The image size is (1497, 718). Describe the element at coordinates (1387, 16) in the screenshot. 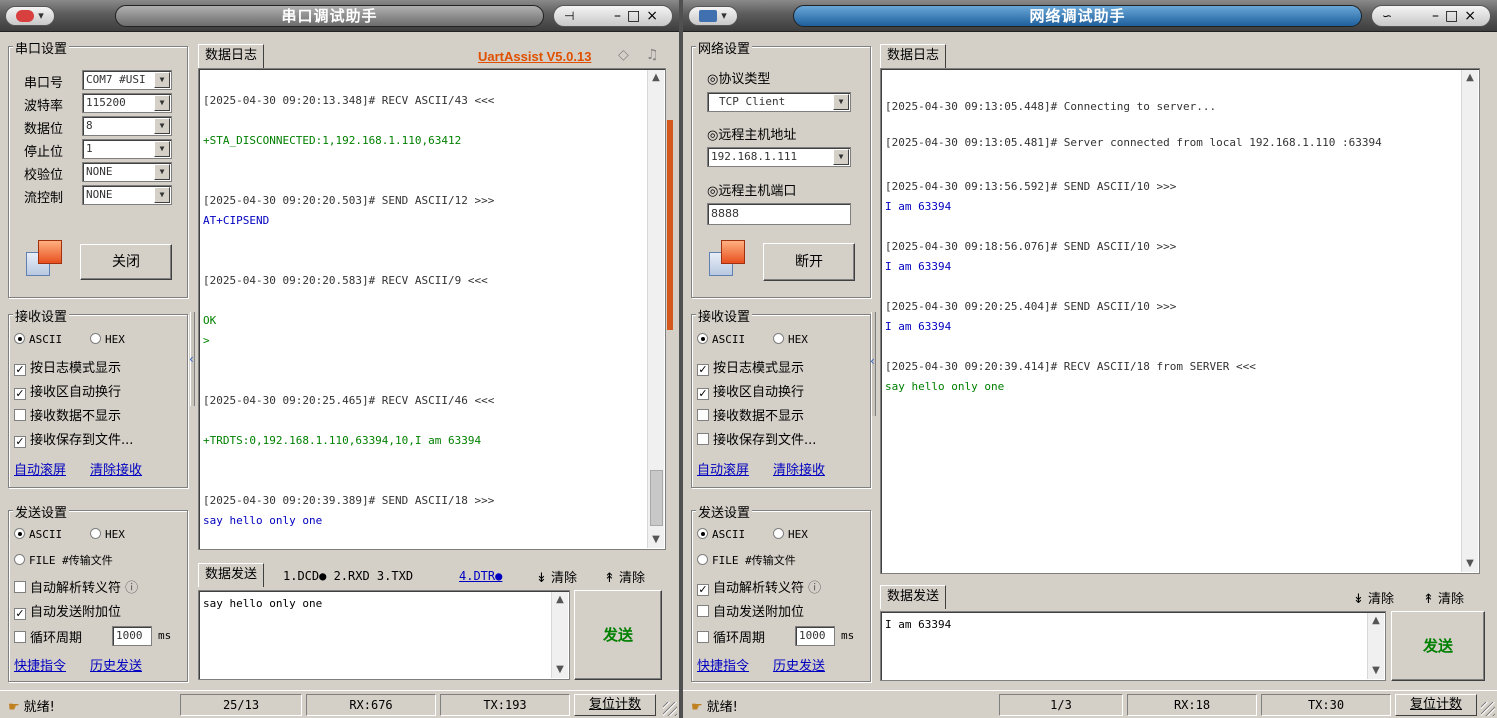

I see `link-icon: ∽` at that location.